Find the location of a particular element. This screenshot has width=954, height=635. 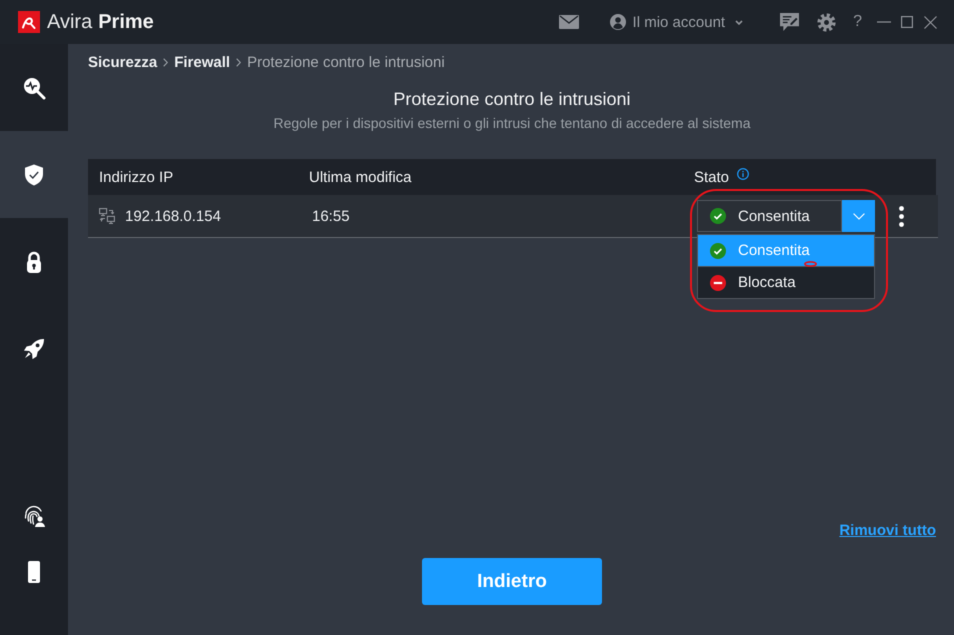

info-icon is located at coordinates (743, 174).